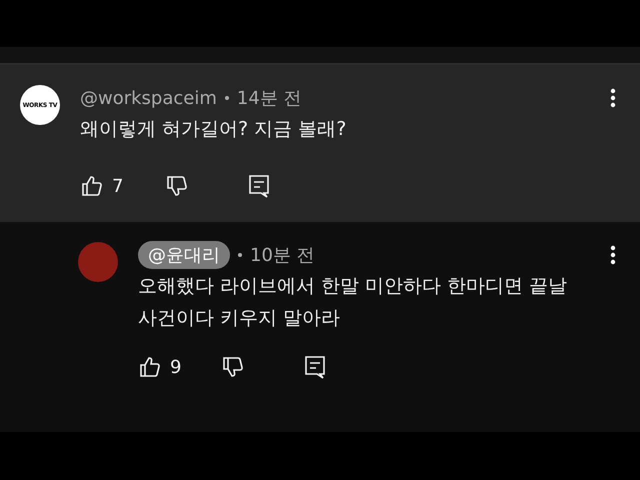 The width and height of the screenshot is (640, 480). What do you see at coordinates (148, 98) in the screenshot?
I see `comment-author: @workspaceim` at bounding box center [148, 98].